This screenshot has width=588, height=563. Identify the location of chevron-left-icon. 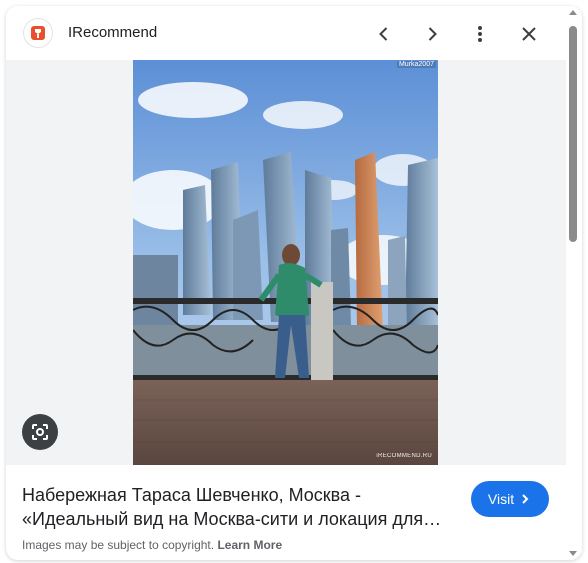
(383, 34).